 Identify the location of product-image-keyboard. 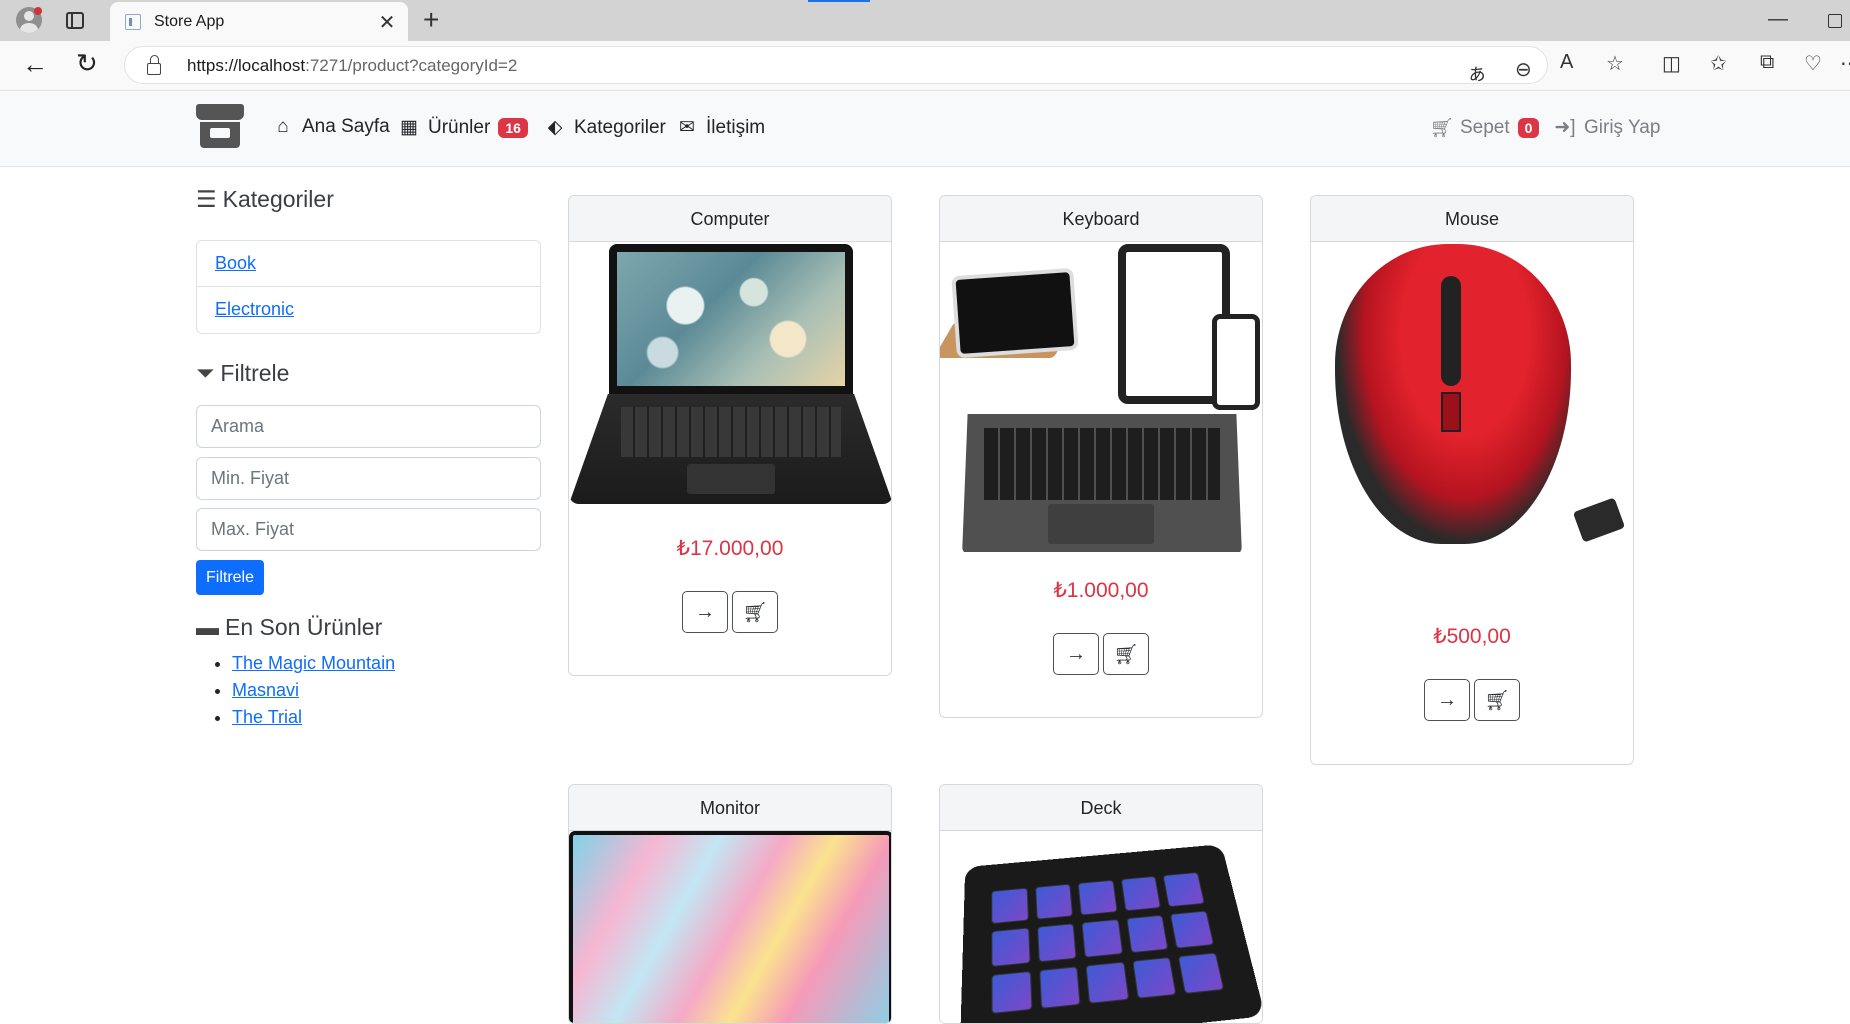
(1101, 397).